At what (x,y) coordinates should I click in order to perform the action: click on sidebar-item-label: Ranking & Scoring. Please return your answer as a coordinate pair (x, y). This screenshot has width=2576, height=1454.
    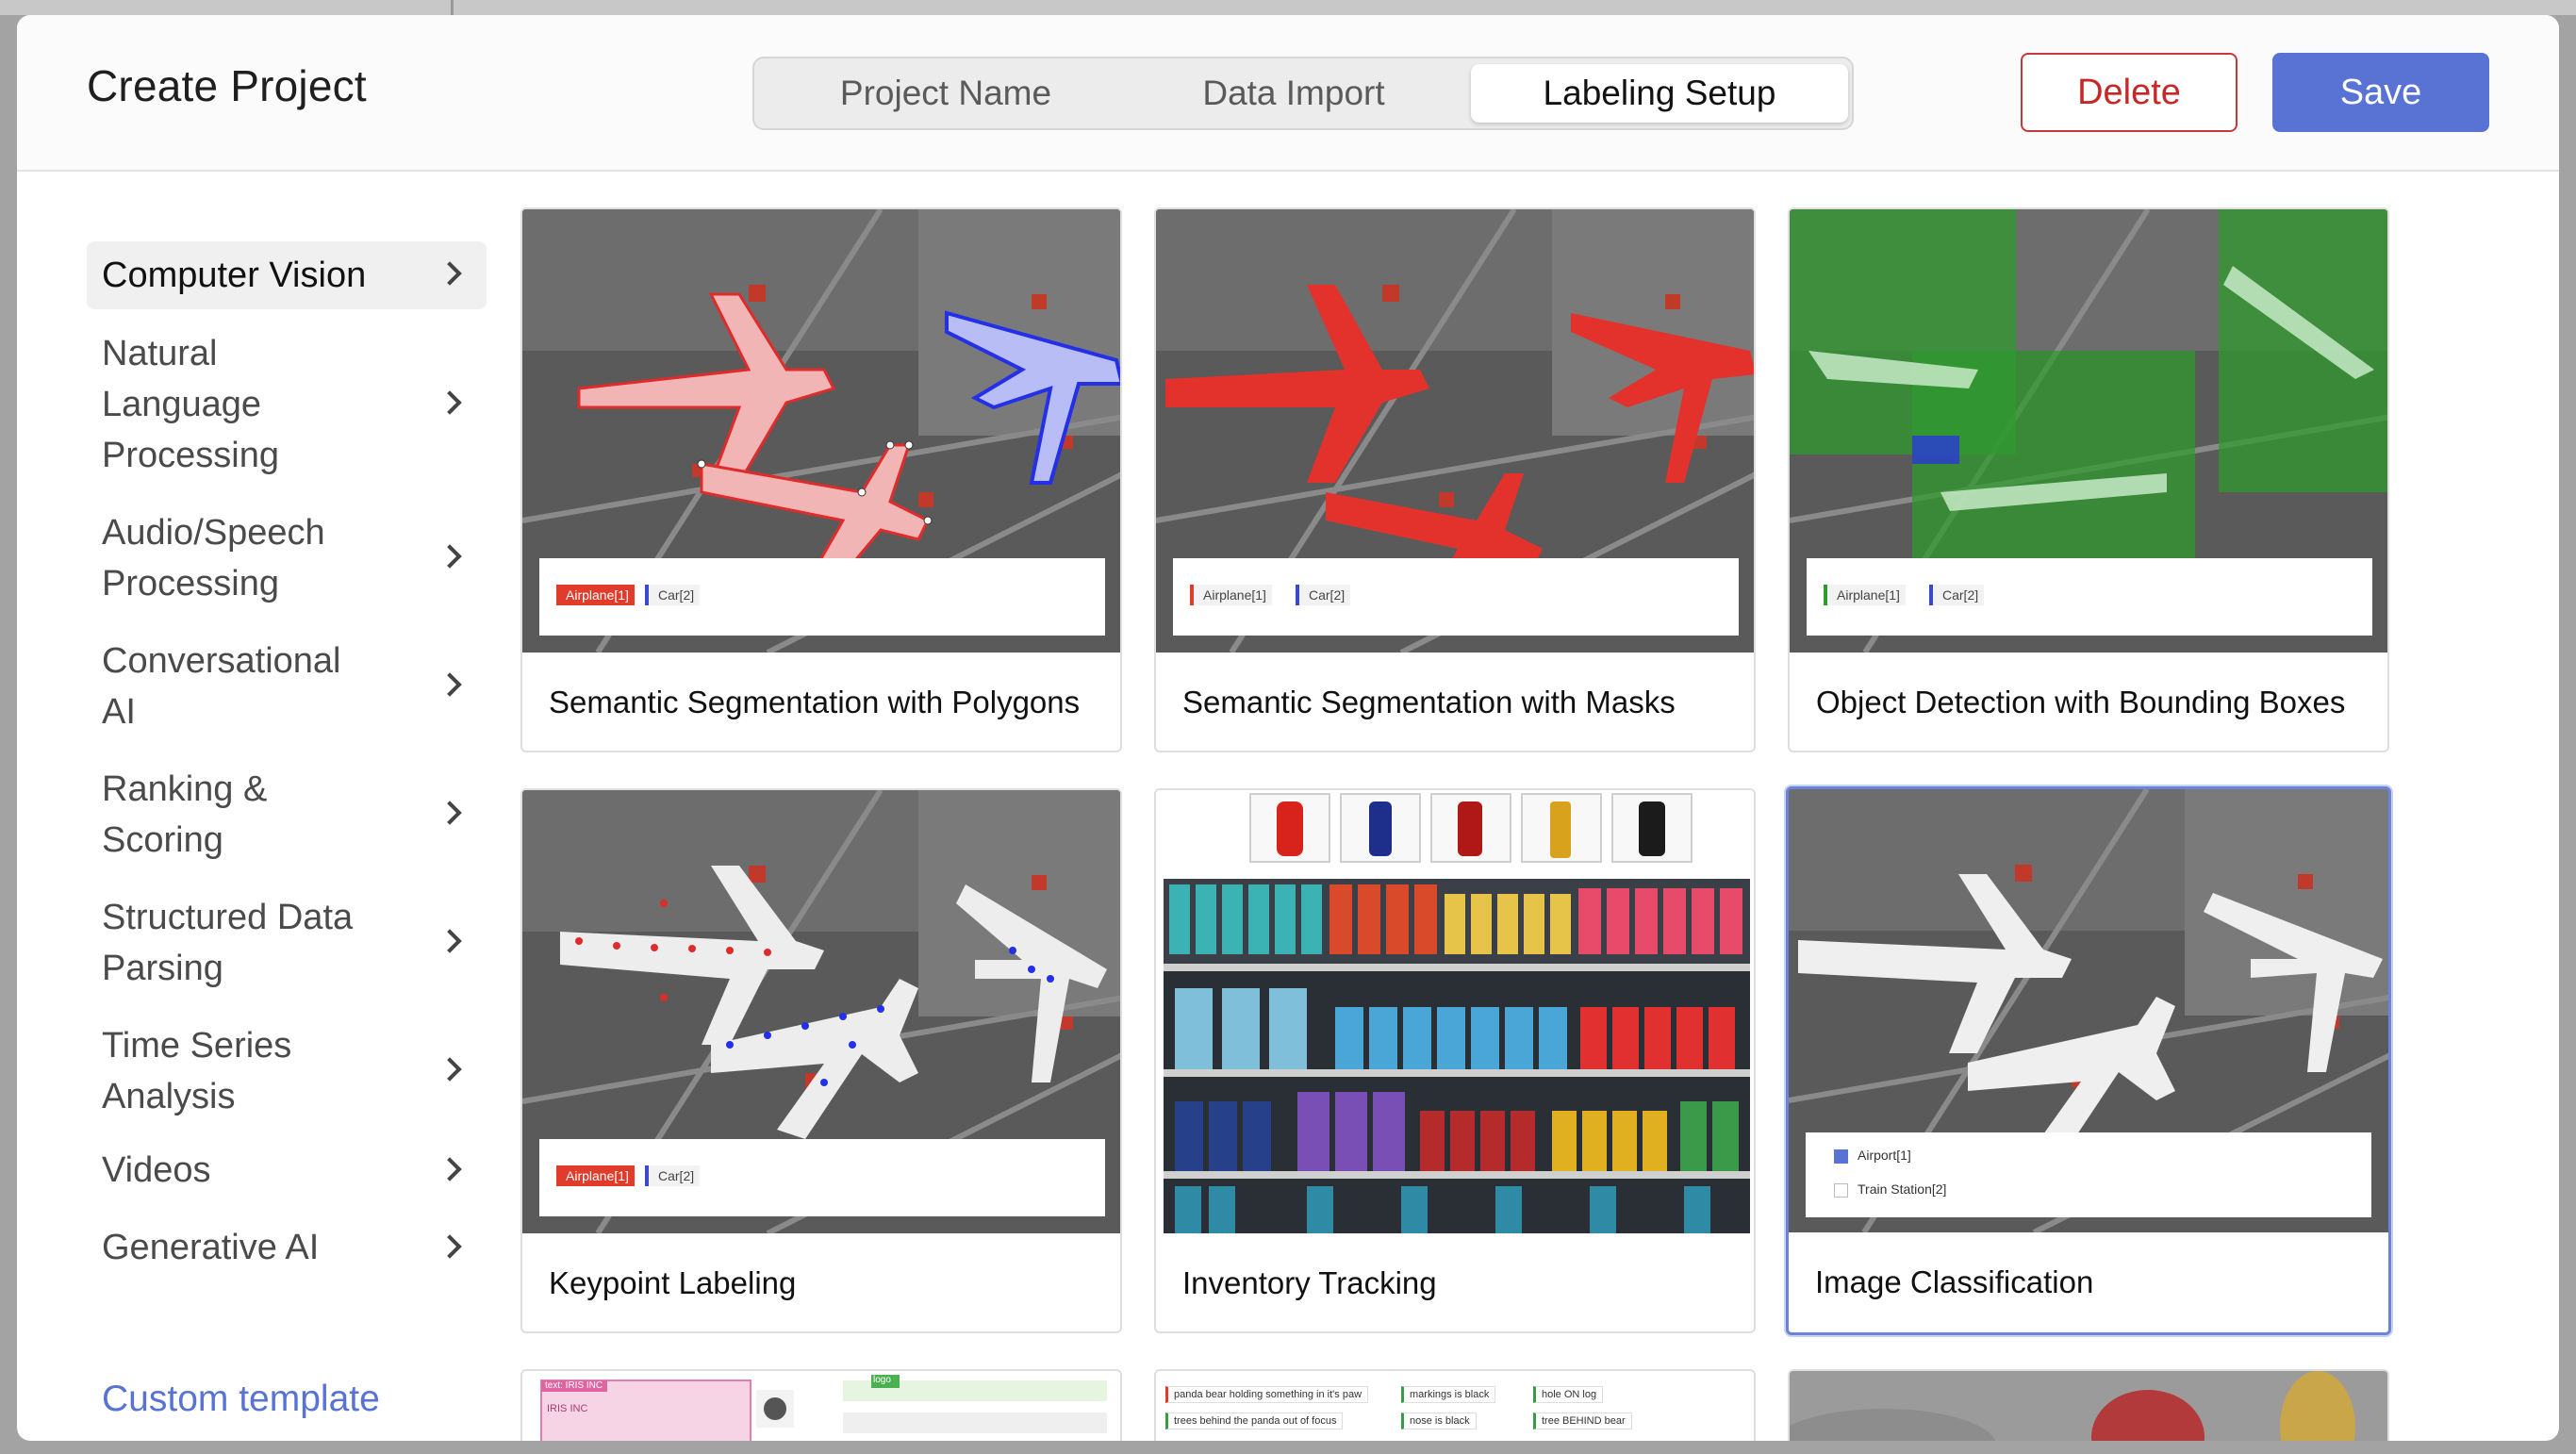
    Looking at the image, I should click on (185, 814).